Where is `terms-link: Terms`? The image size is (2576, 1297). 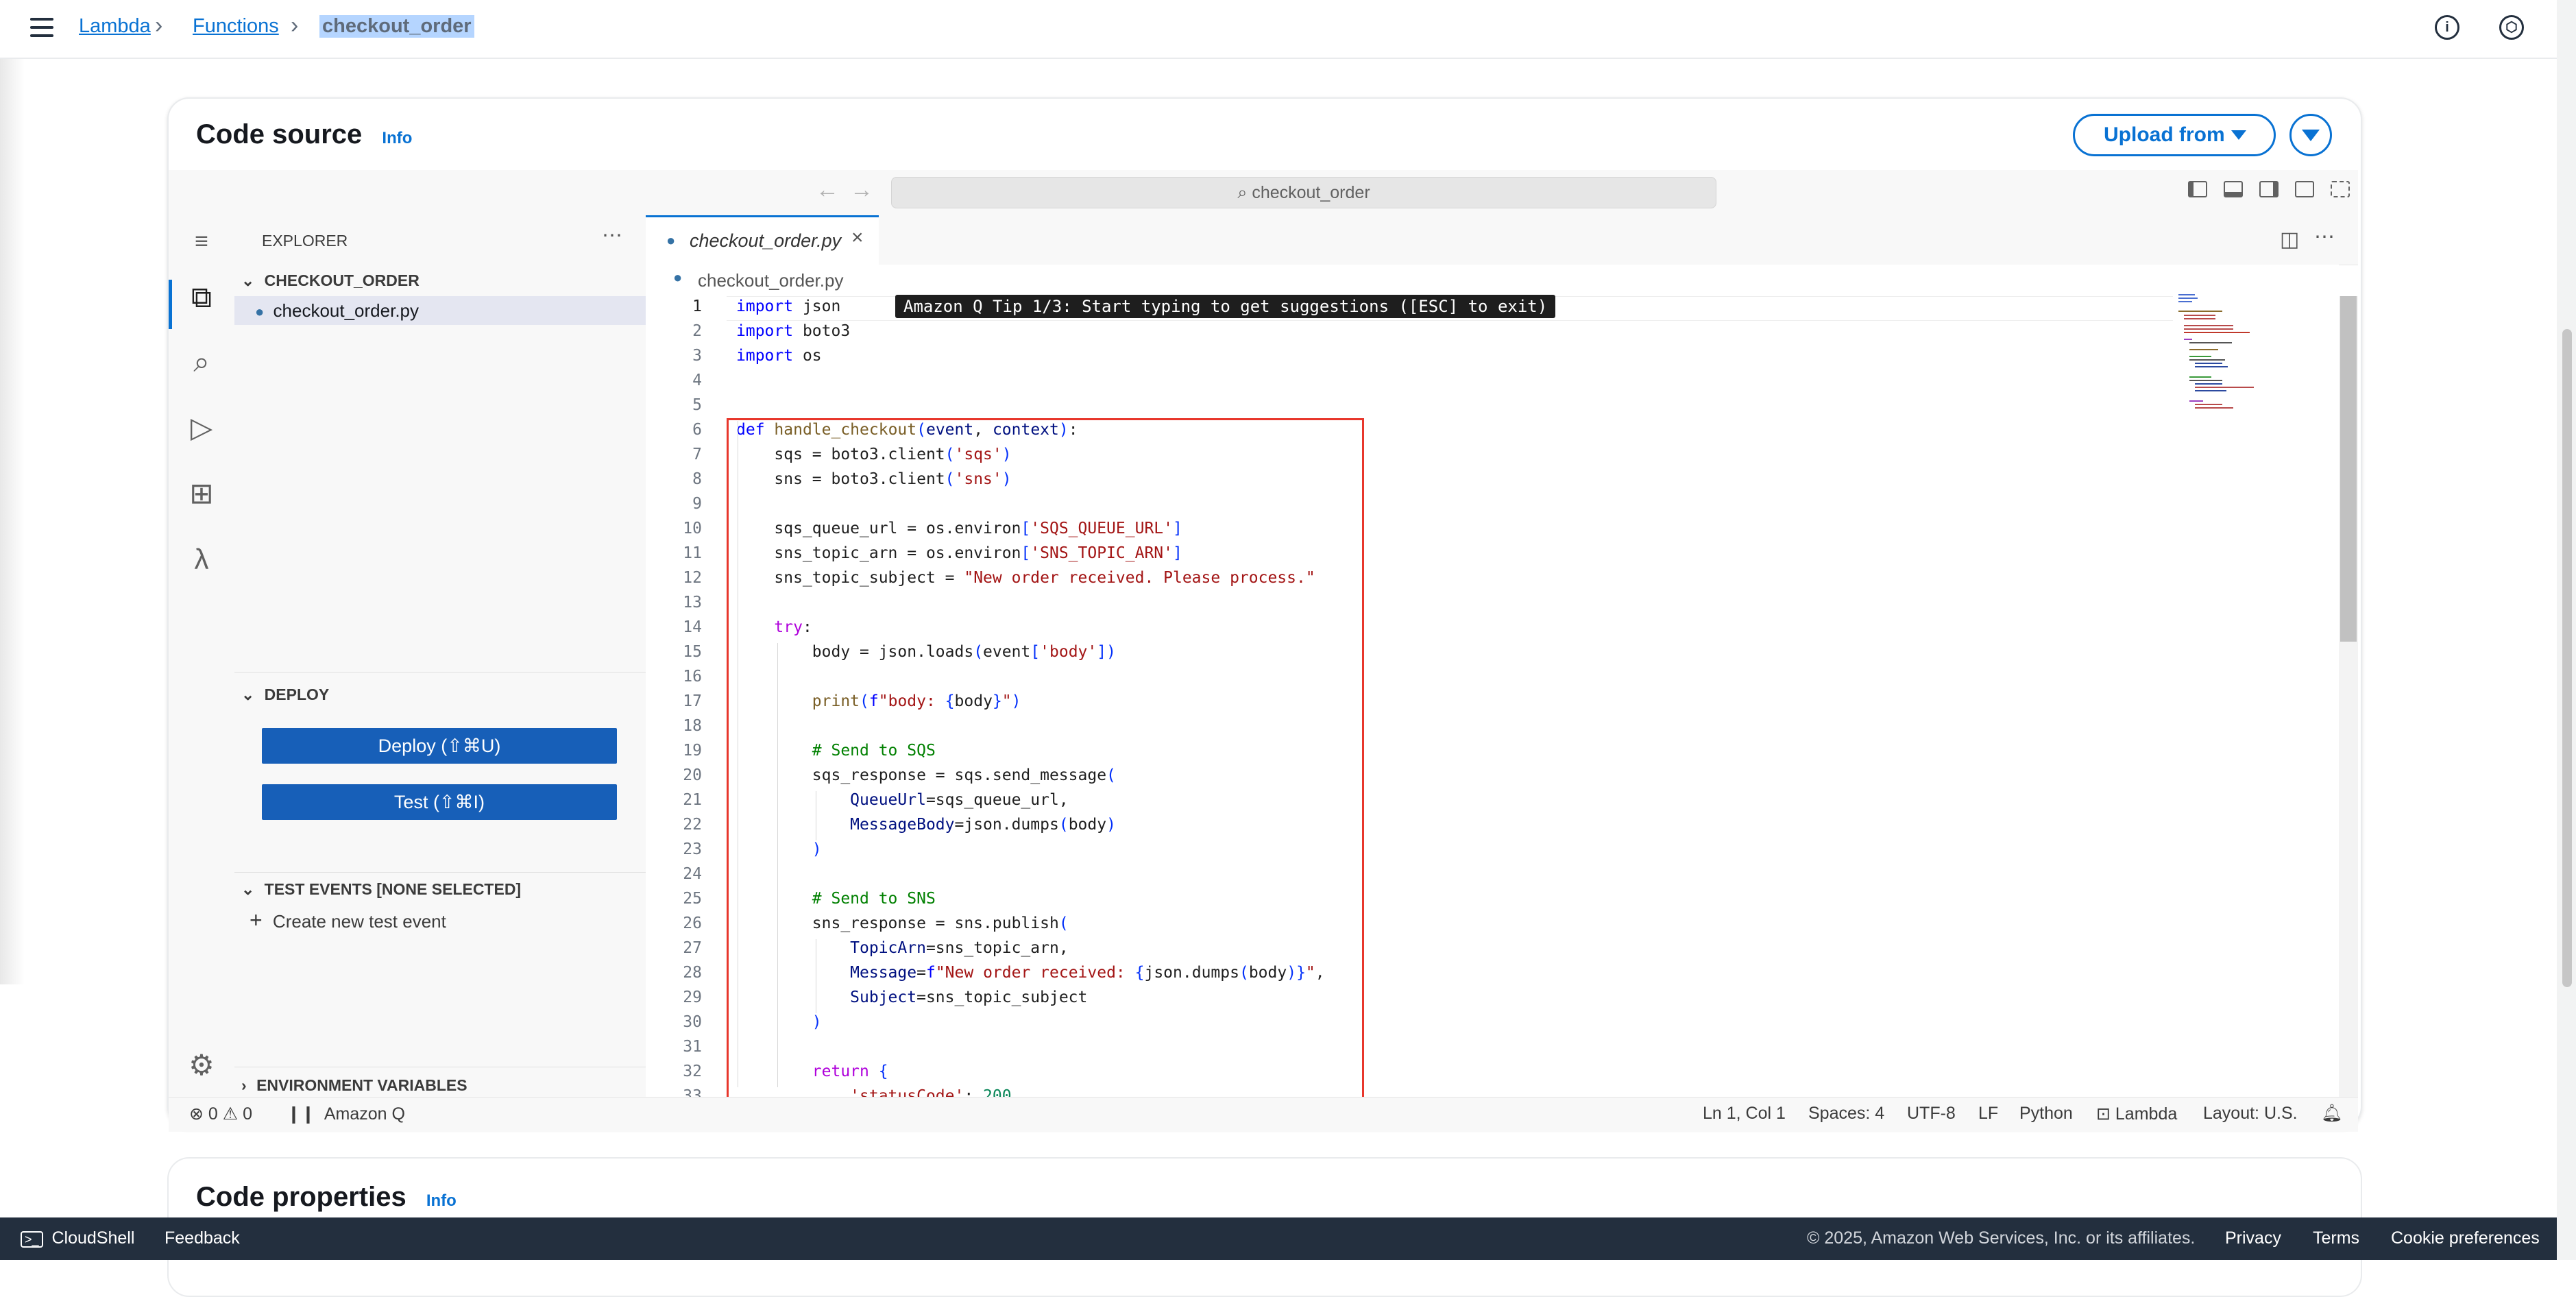 terms-link: Terms is located at coordinates (2336, 1238).